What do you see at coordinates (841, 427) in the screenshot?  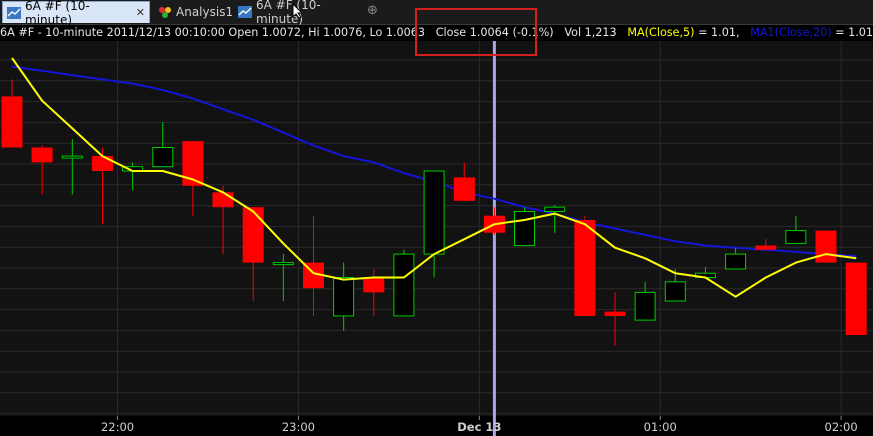 I see `x-tick-label: 02:00` at bounding box center [841, 427].